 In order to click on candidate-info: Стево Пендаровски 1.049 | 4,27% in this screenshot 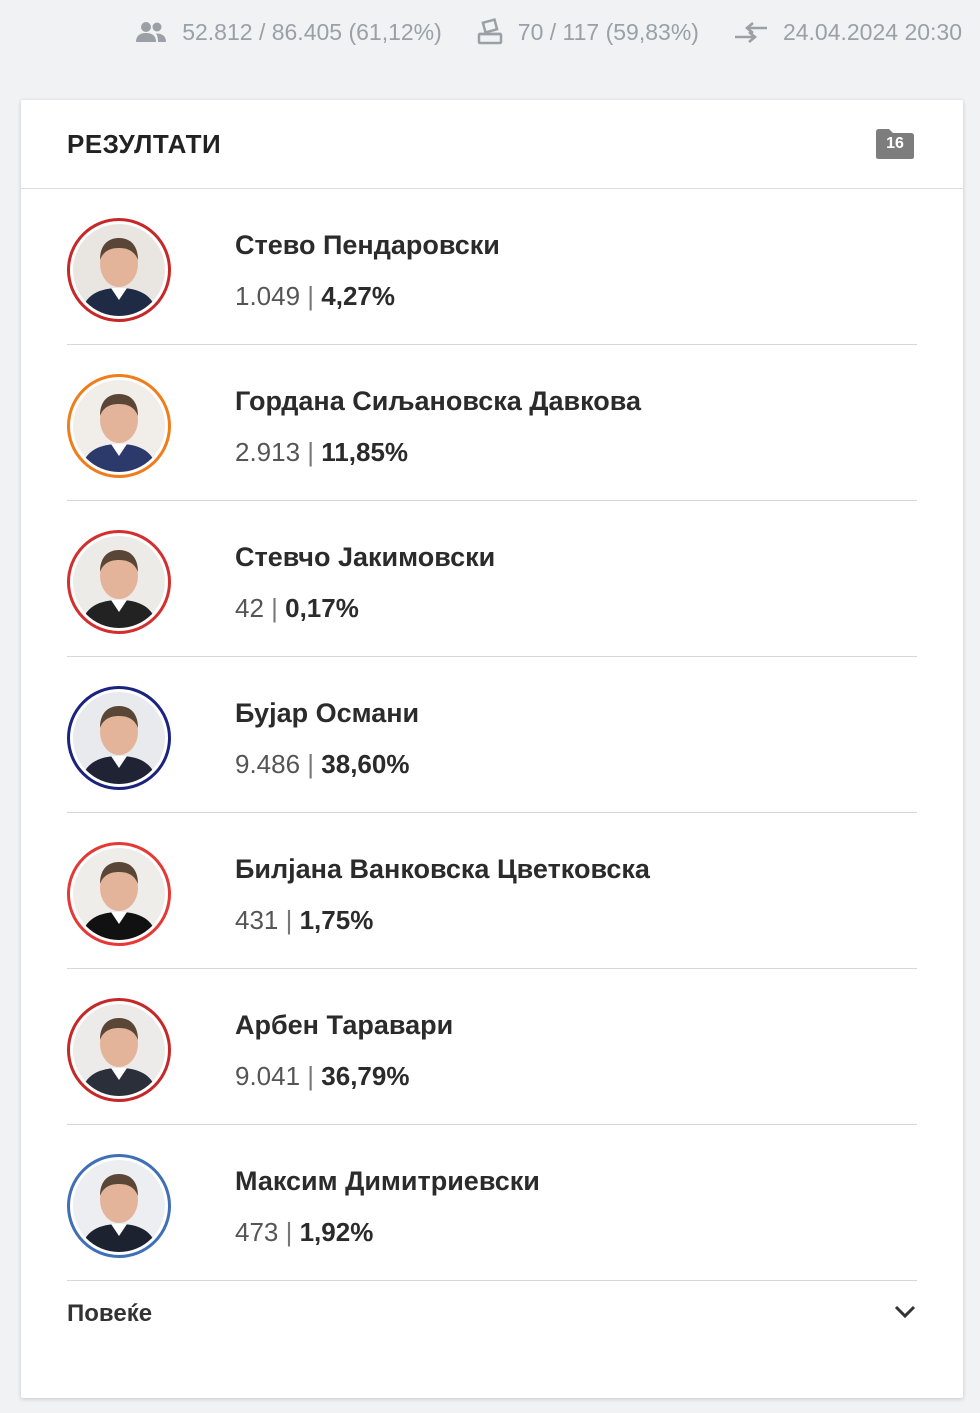, I will do `click(367, 270)`.